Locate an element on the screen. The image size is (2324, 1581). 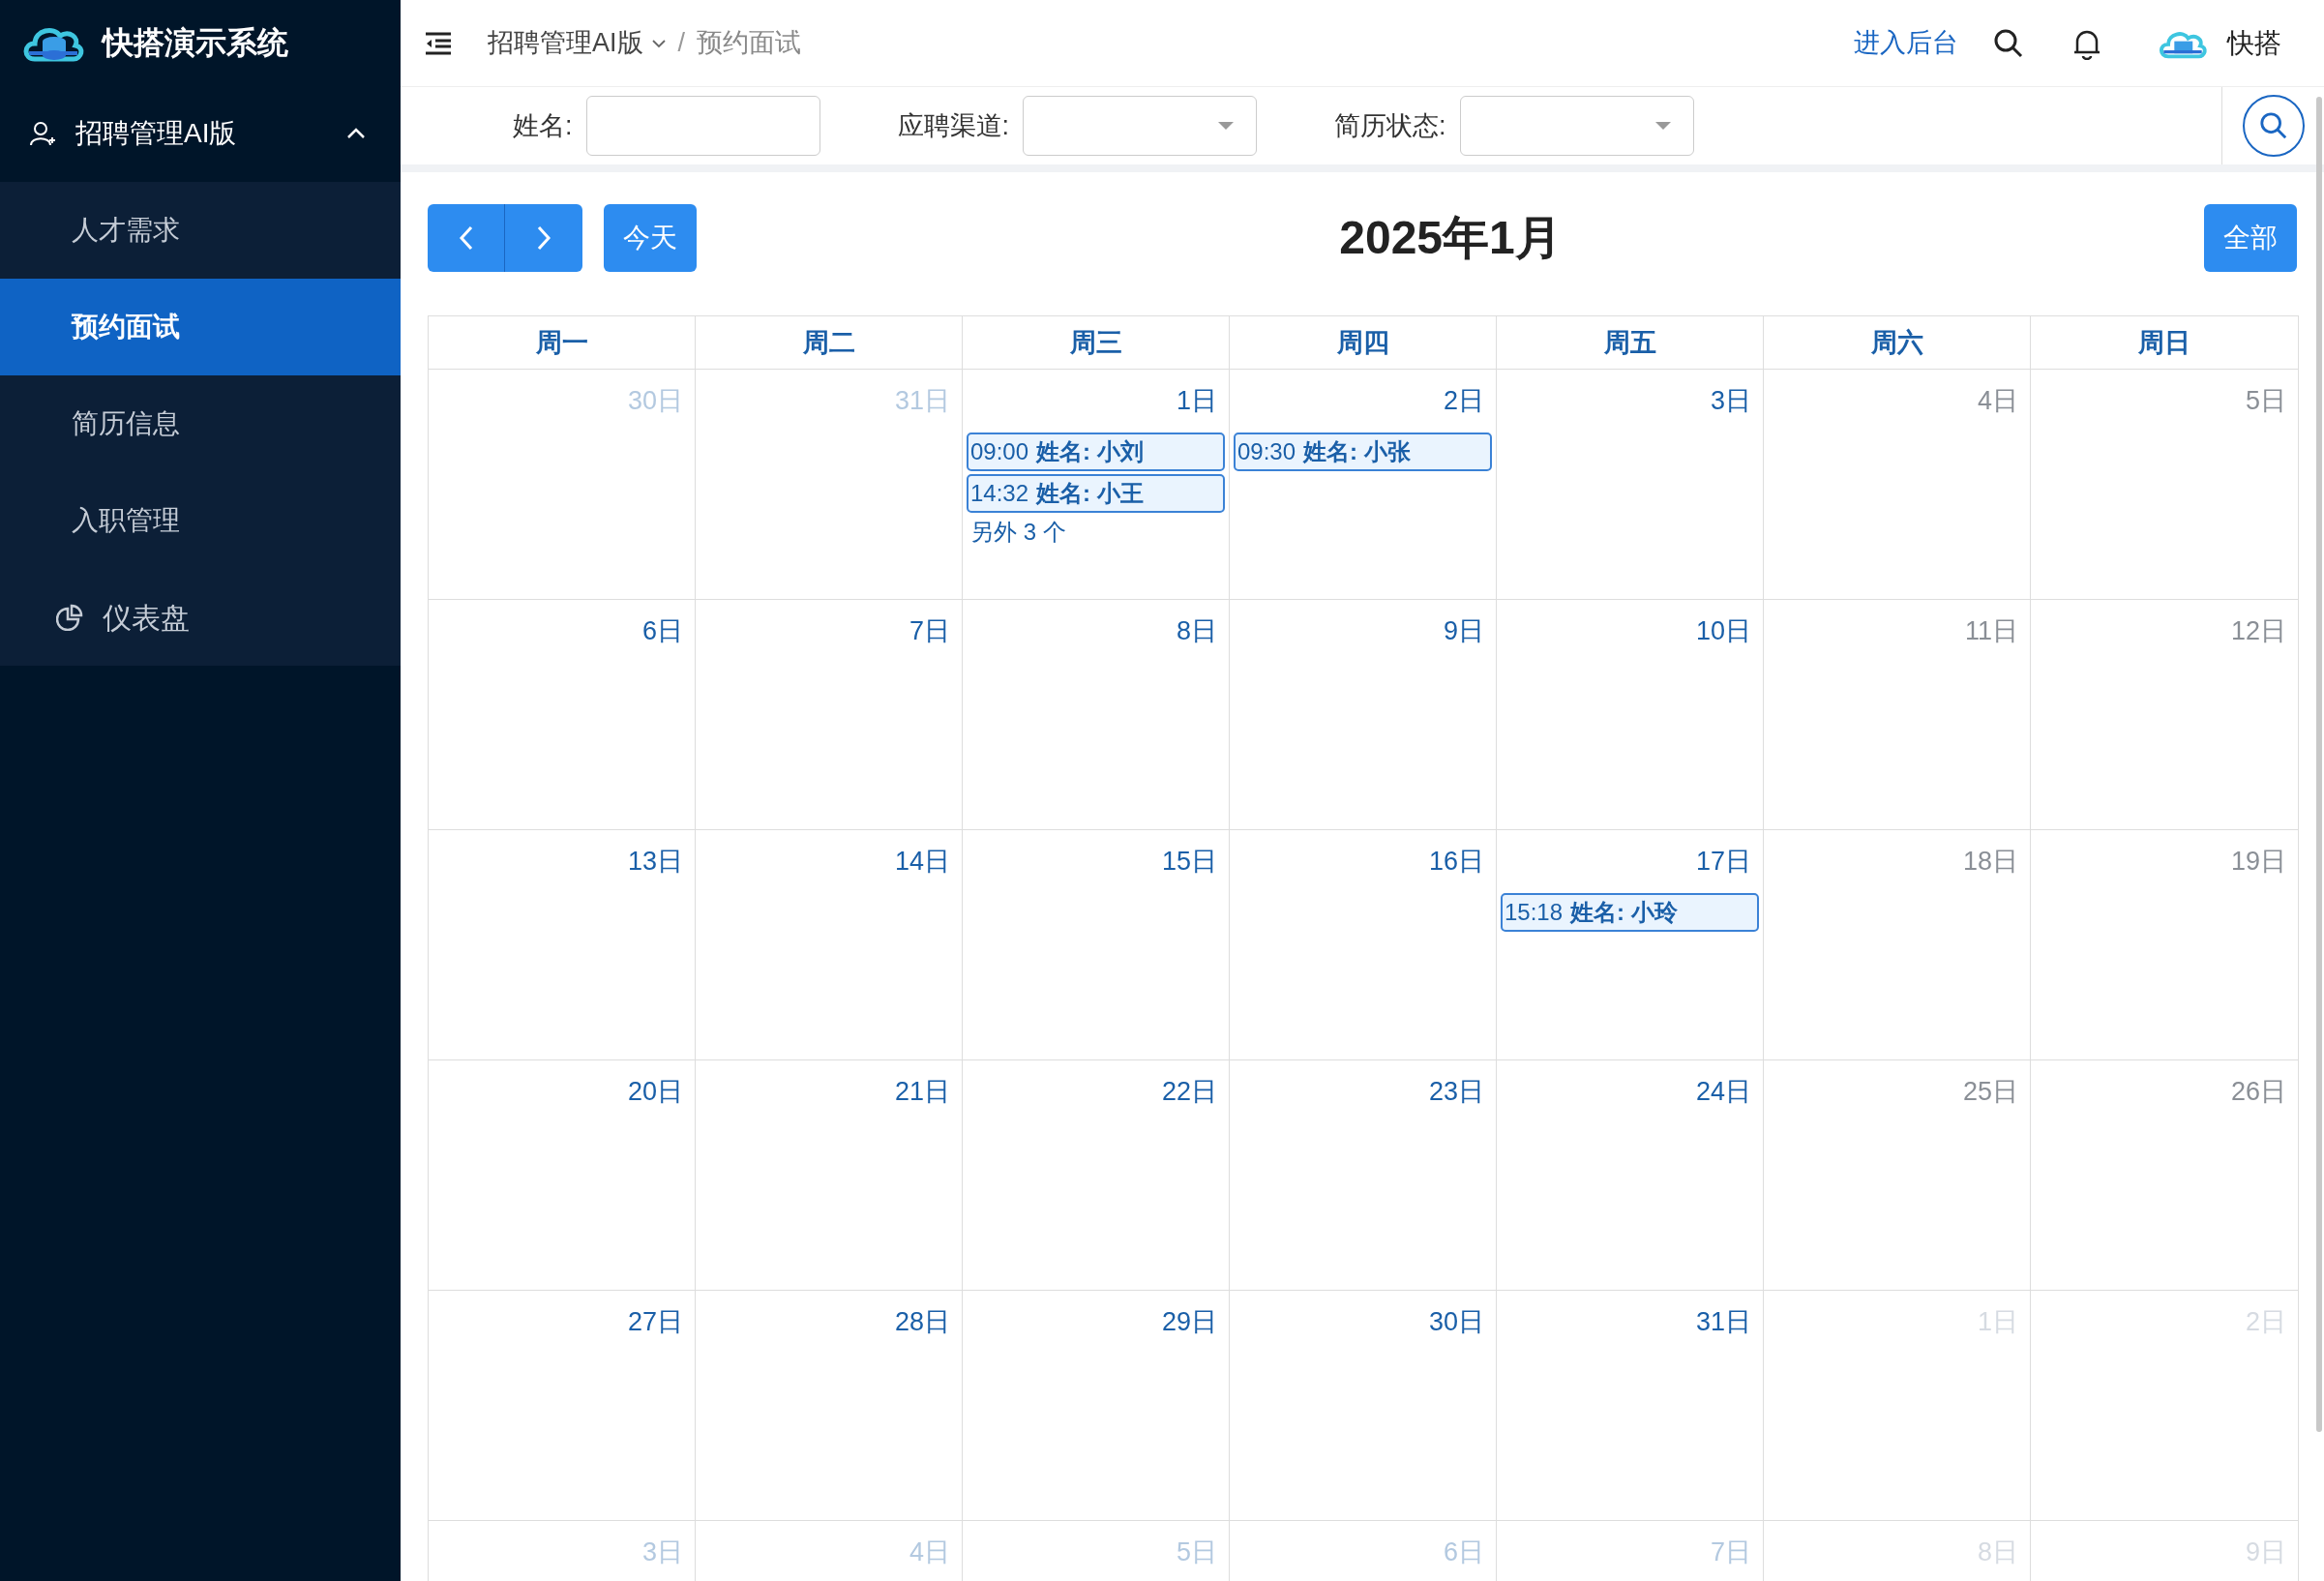
admin-link: 进入后台 is located at coordinates (1906, 43).